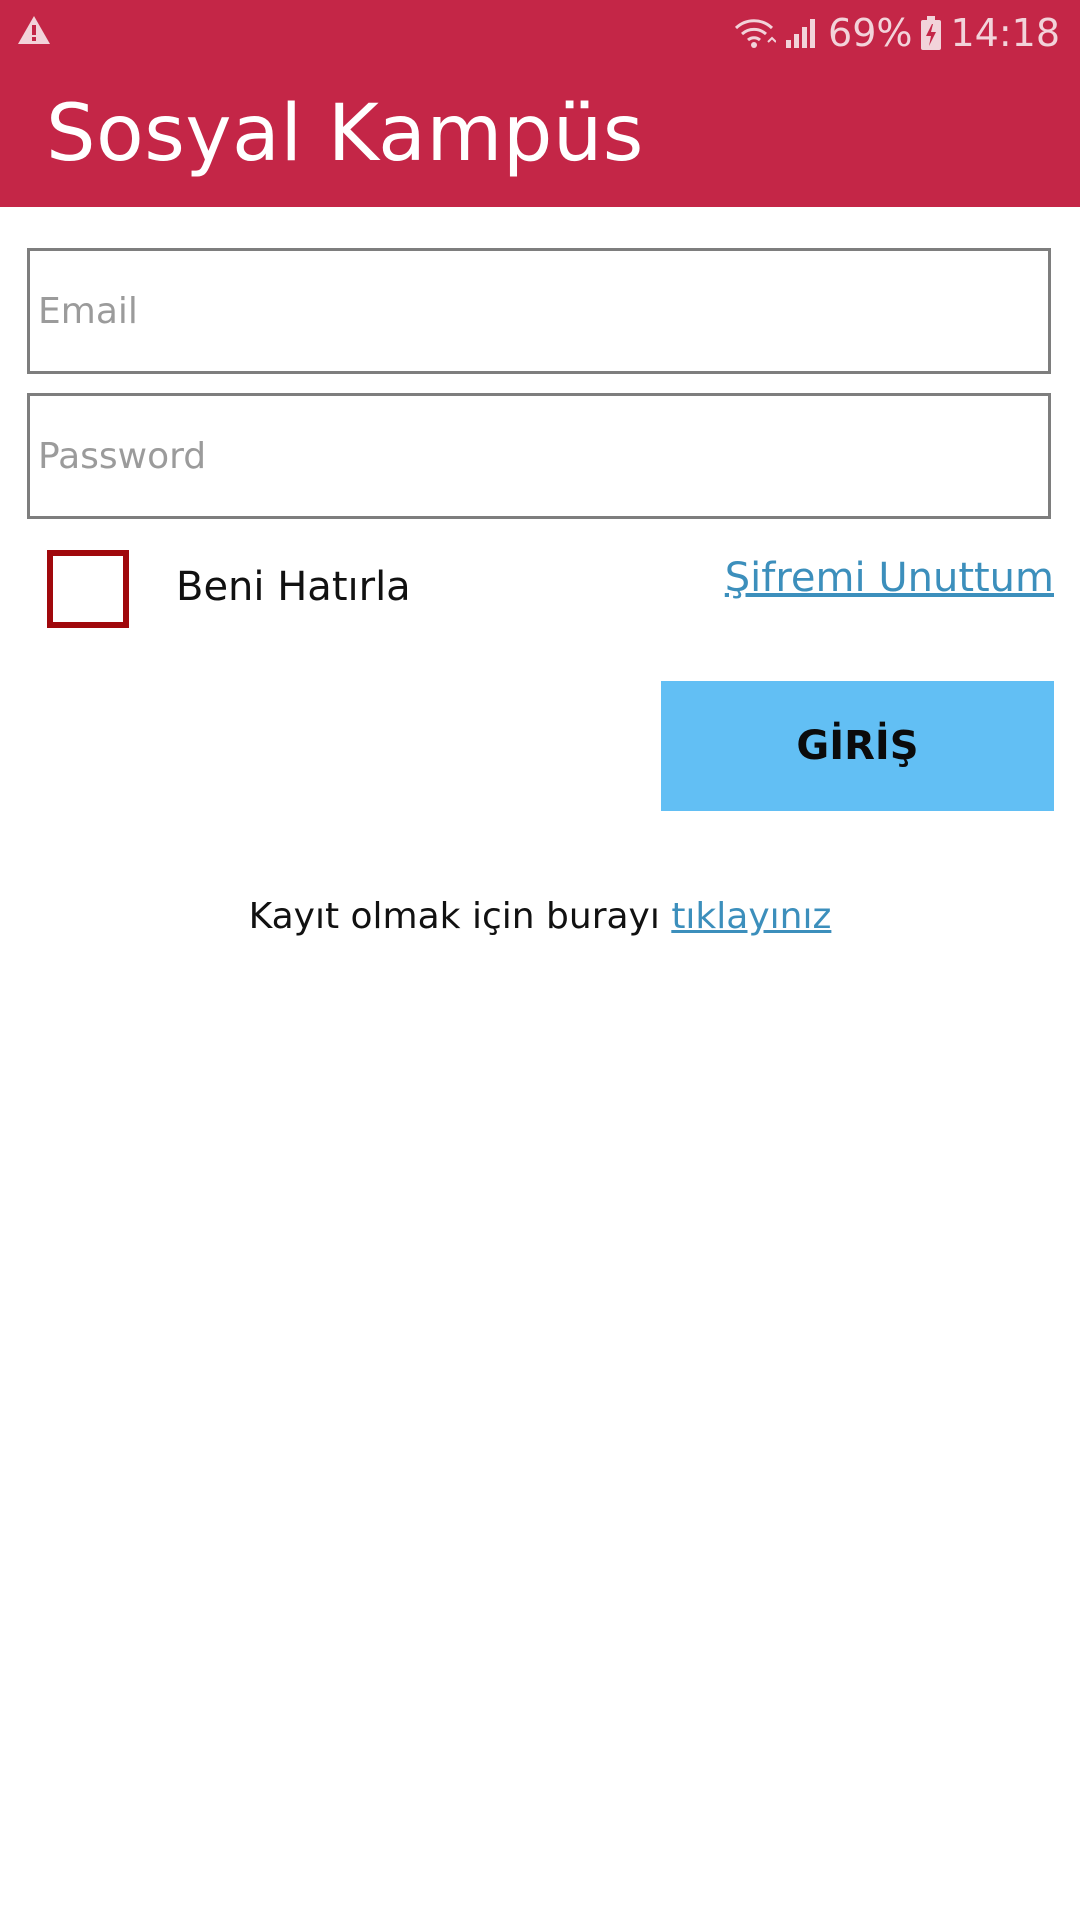 This screenshot has height=1920, width=1080. Describe the element at coordinates (460, 916) in the screenshot. I see `register-prompt-text: Kayıt olmak için burayı` at that location.